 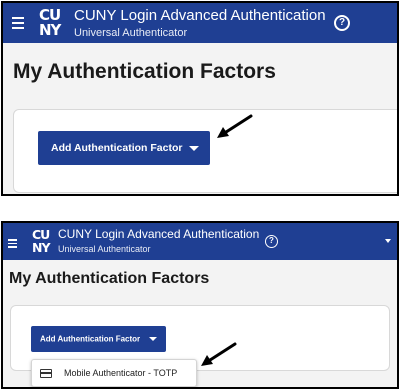 I want to click on add-factor-dropdown-menu: Mobile Authenticator - TOTP, so click(x=114, y=373).